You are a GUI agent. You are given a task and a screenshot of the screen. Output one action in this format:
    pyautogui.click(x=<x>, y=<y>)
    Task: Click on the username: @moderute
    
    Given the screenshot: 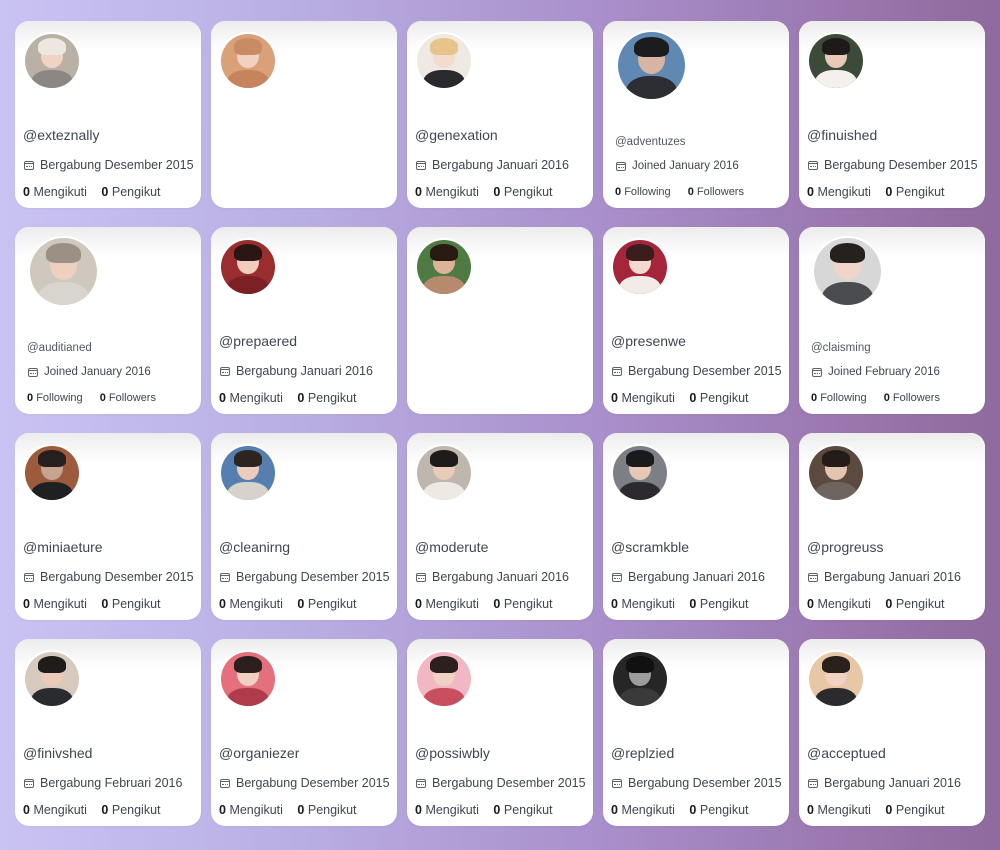 What is the action you would take?
    pyautogui.click(x=451, y=547)
    